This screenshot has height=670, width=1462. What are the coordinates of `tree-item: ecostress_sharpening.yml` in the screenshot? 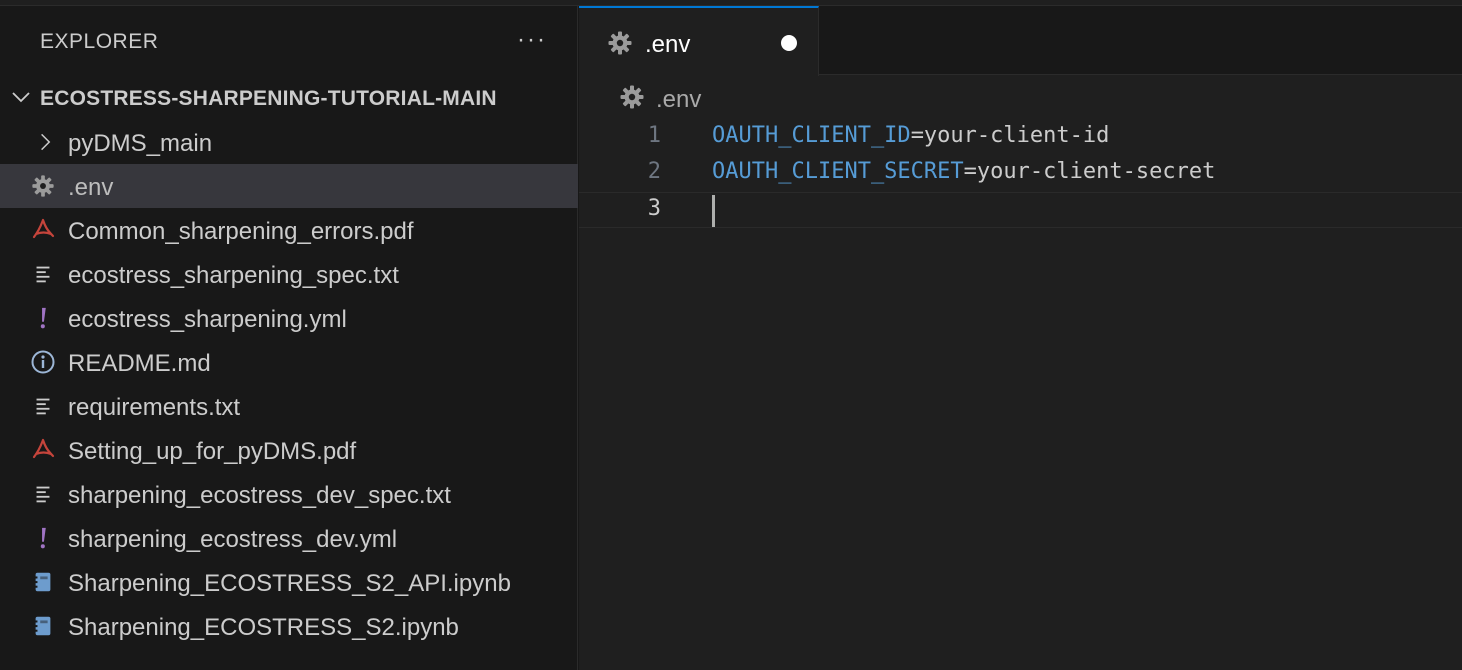 It's located at (289, 318).